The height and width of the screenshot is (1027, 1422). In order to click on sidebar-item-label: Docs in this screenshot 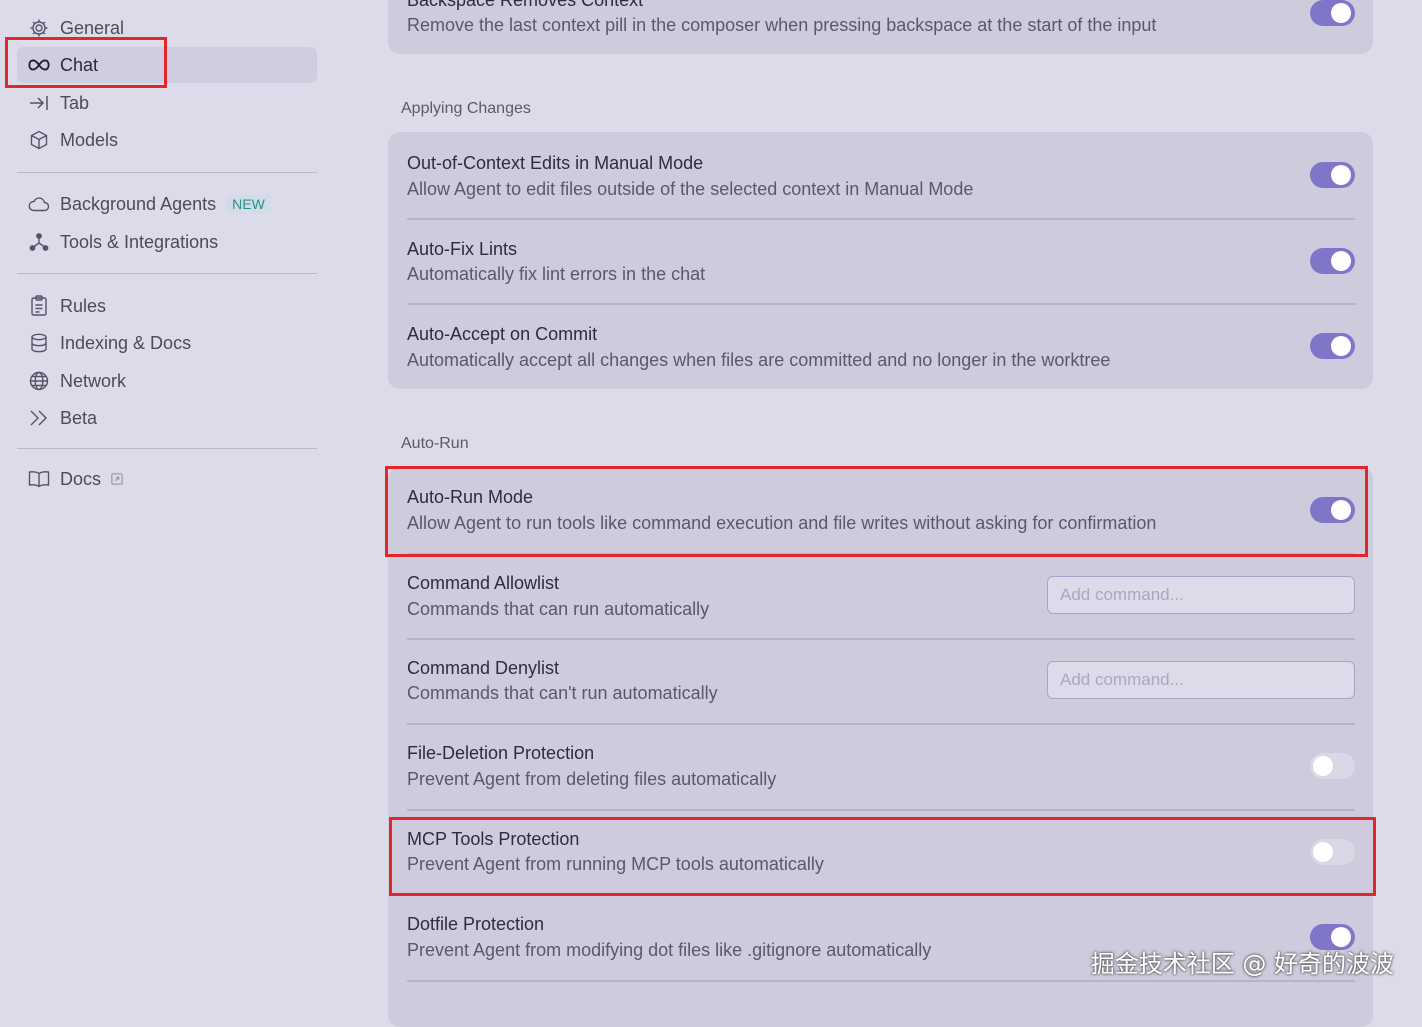, I will do `click(81, 478)`.